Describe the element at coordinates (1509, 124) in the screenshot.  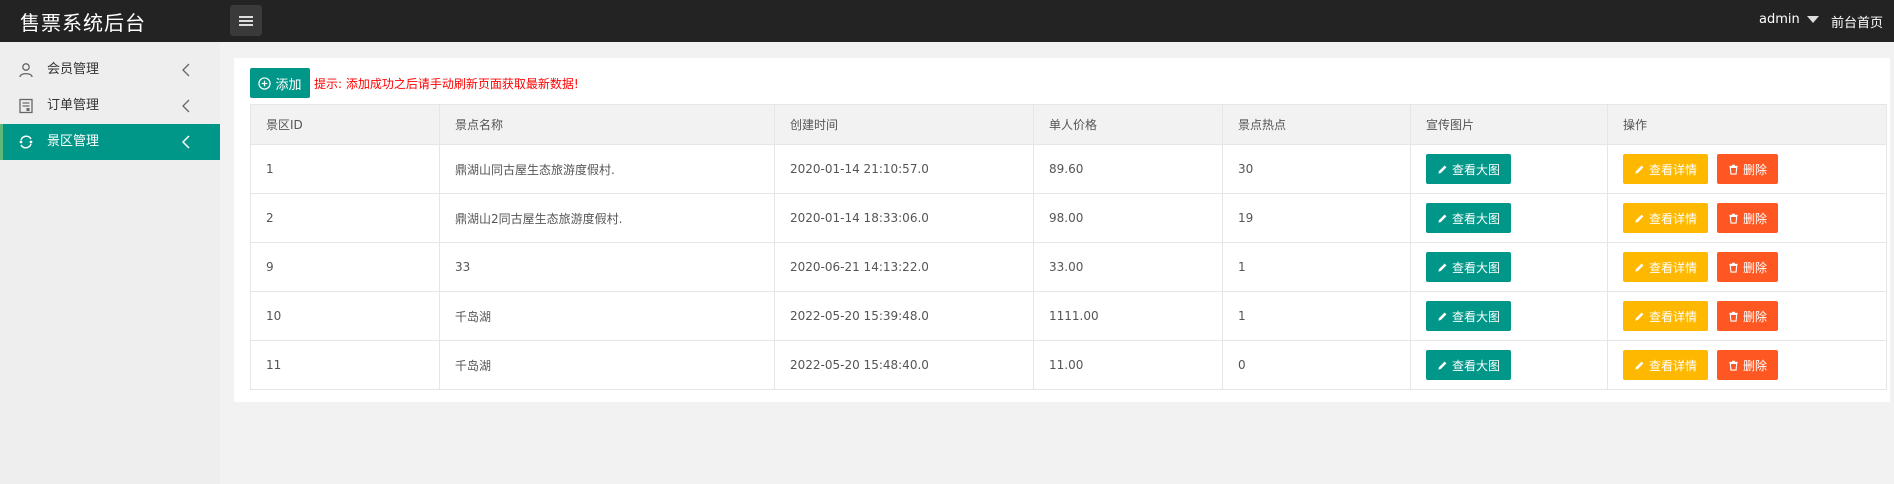
I see `column-header: 宣传图片` at that location.